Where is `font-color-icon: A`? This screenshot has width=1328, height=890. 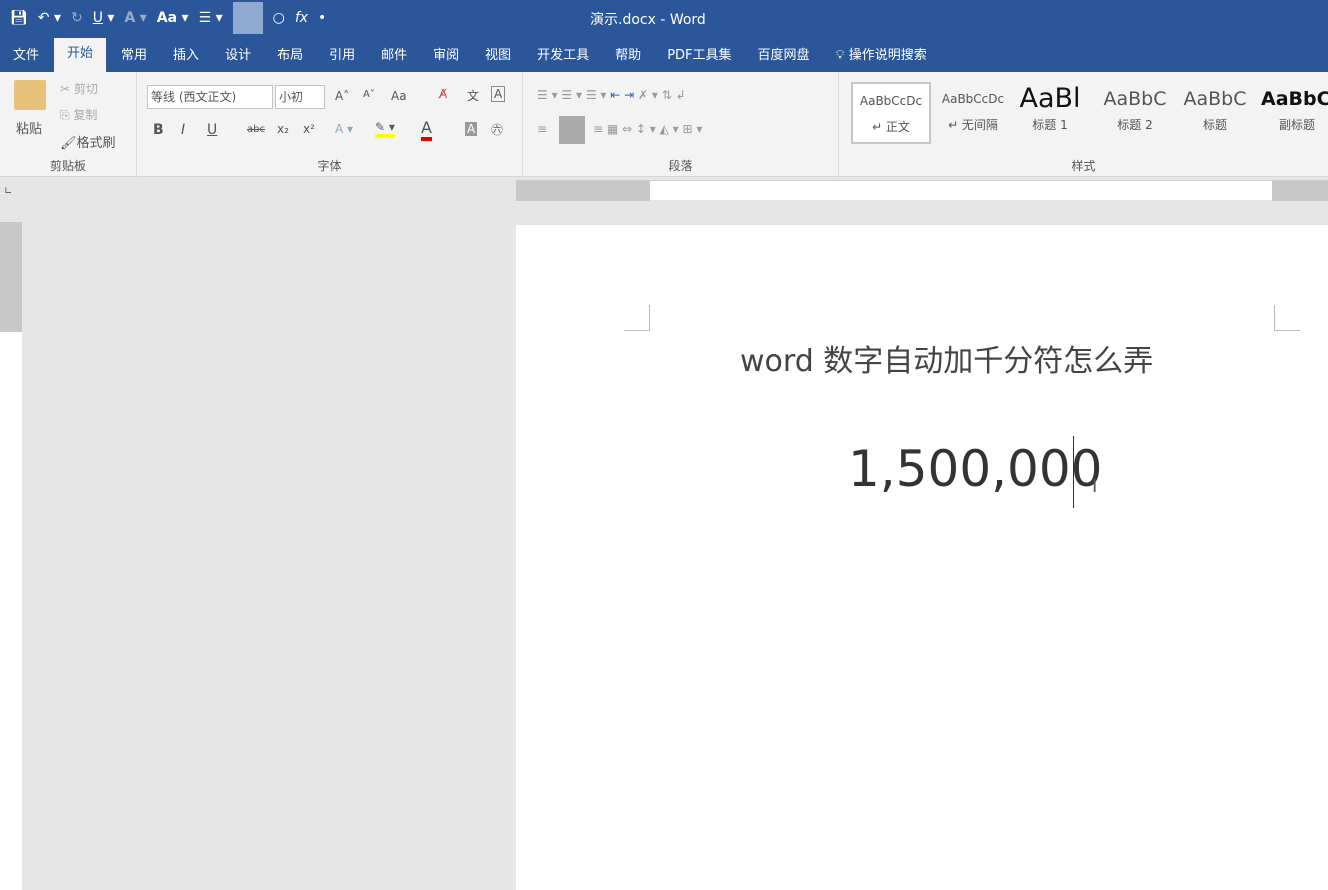 font-color-icon: A is located at coordinates (426, 129).